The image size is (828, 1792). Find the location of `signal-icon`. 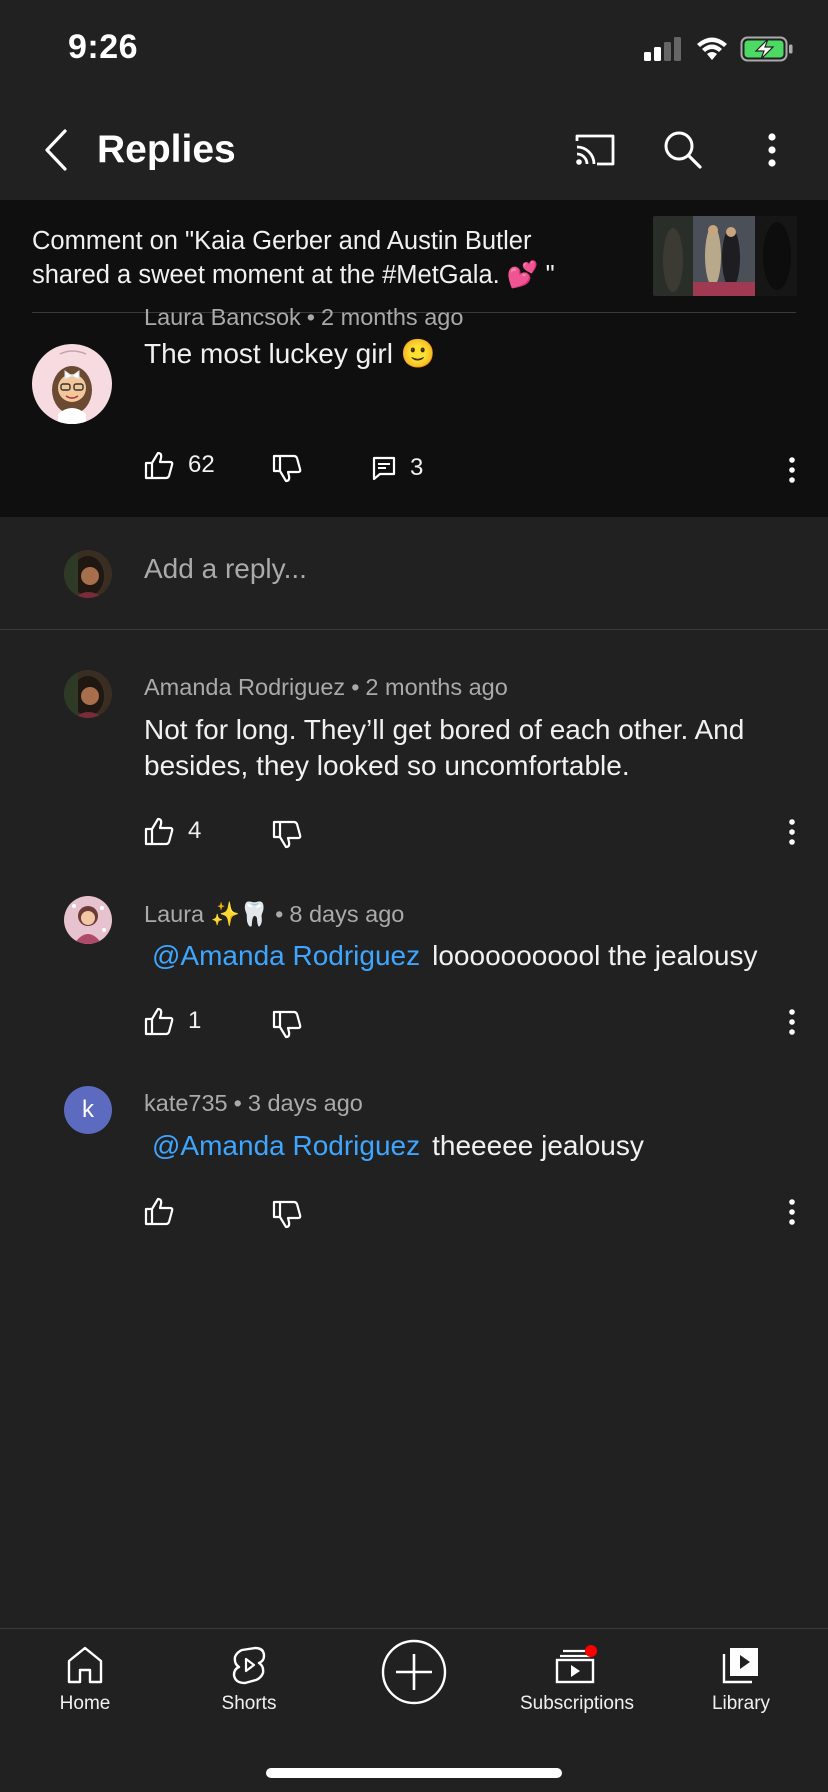

signal-icon is located at coordinates (662, 49).